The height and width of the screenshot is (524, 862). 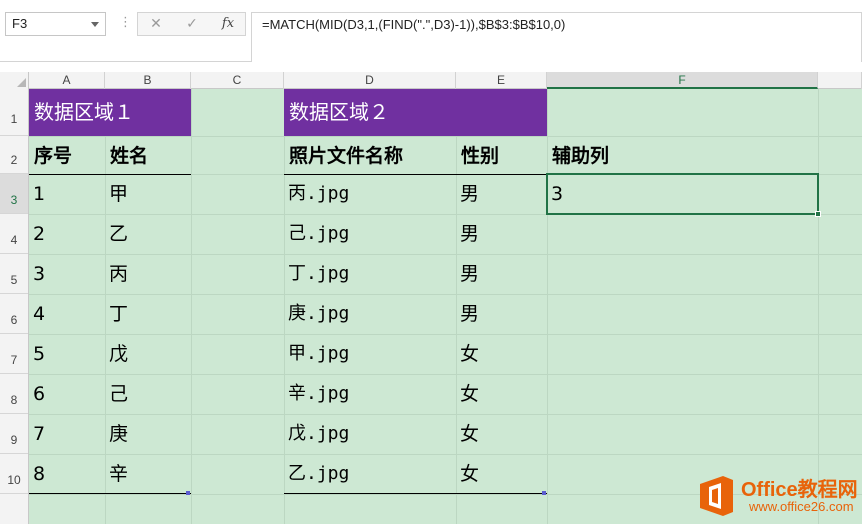 What do you see at coordinates (37, 194) in the screenshot?
I see `cell-no: 1` at bounding box center [37, 194].